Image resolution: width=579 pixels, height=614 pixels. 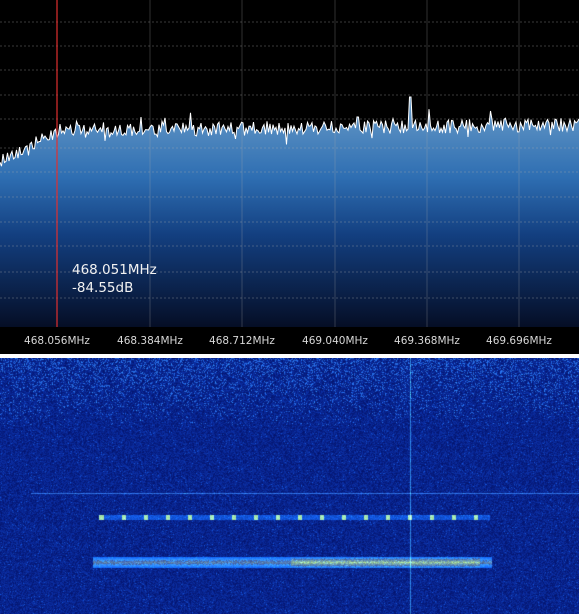 I want to click on freq-tick: 468.384MHz, so click(x=150, y=341).